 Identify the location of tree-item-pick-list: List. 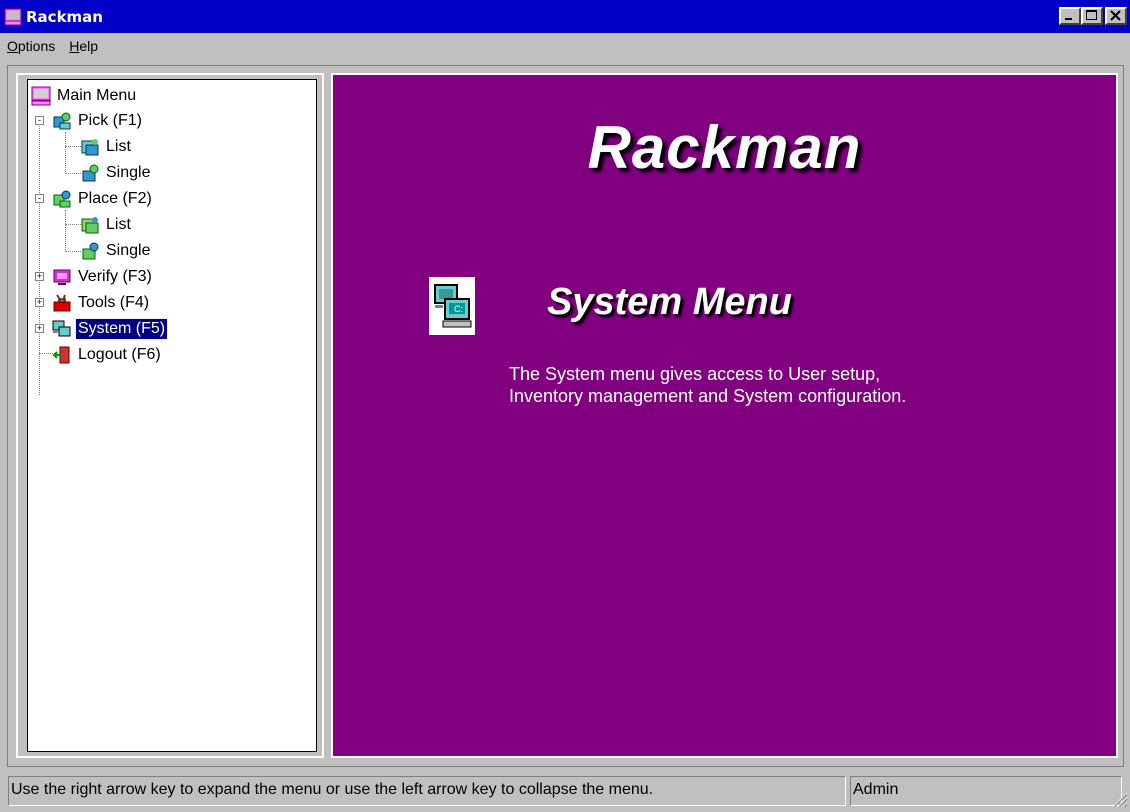
(106, 147).